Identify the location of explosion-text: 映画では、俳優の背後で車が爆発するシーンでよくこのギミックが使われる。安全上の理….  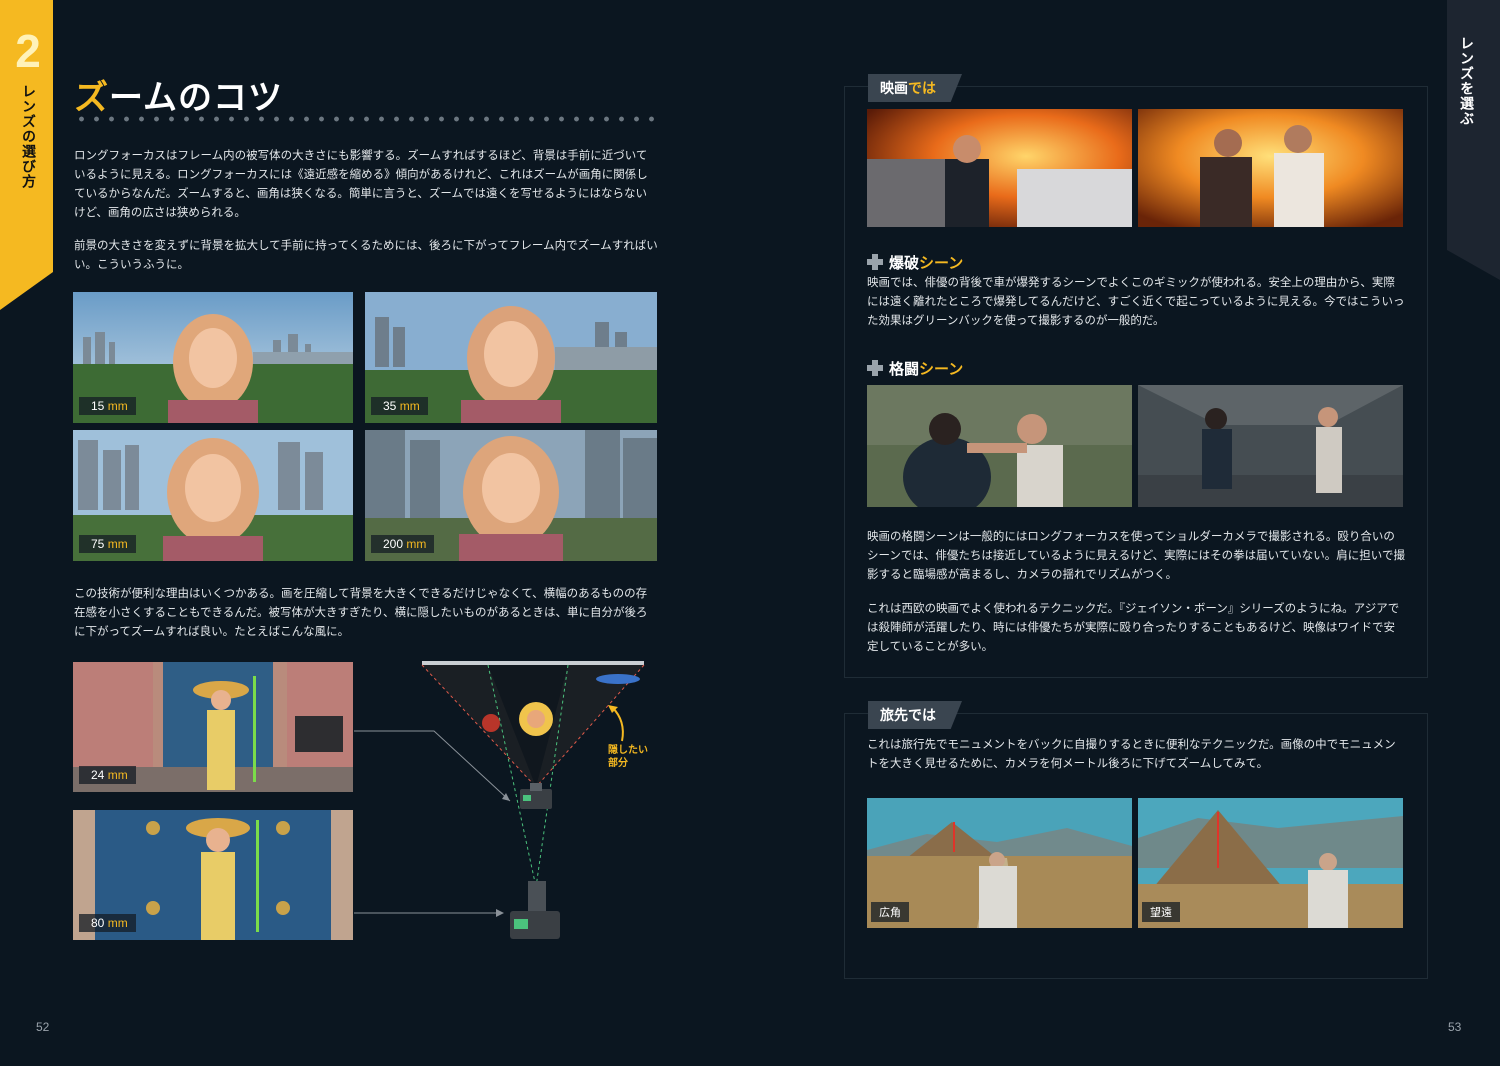
(1136, 301).